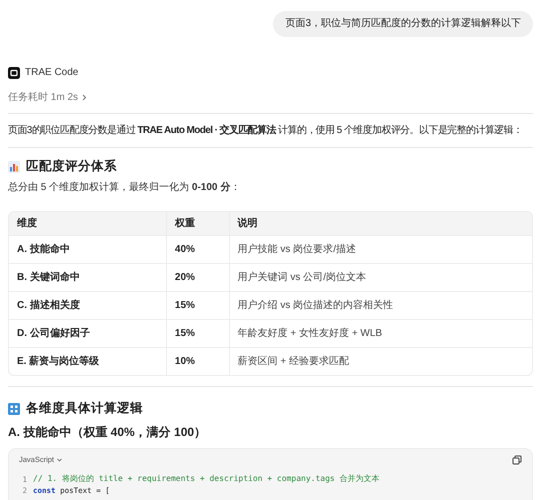 The image size is (541, 500). Describe the element at coordinates (266, 130) in the screenshot. I see `intro-paragraph: 页面3的职位匹配度分数是通过 TRAE Auto Model · 交叉匹配算法 计算的，使用 5 个维度加权评分。以下是完整的计算逻辑：` at that location.